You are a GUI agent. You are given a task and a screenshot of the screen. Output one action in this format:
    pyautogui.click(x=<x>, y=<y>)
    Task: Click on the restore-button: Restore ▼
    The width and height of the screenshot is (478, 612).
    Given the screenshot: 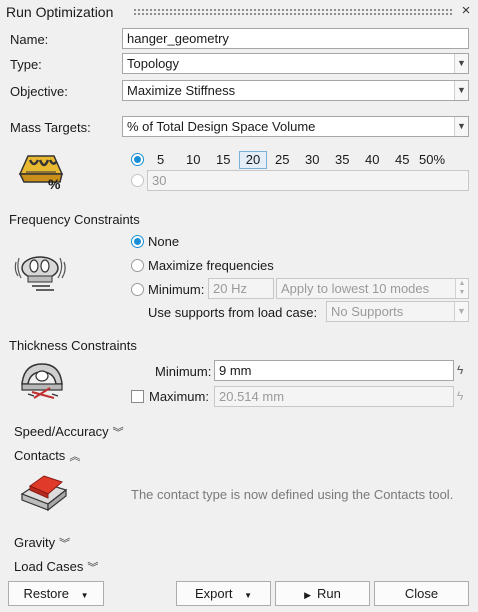 What is the action you would take?
    pyautogui.click(x=56, y=593)
    